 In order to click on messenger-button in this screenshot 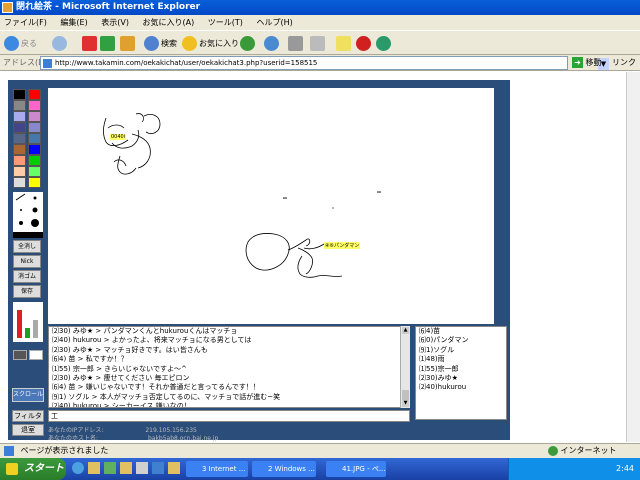, I will do `click(384, 43)`.